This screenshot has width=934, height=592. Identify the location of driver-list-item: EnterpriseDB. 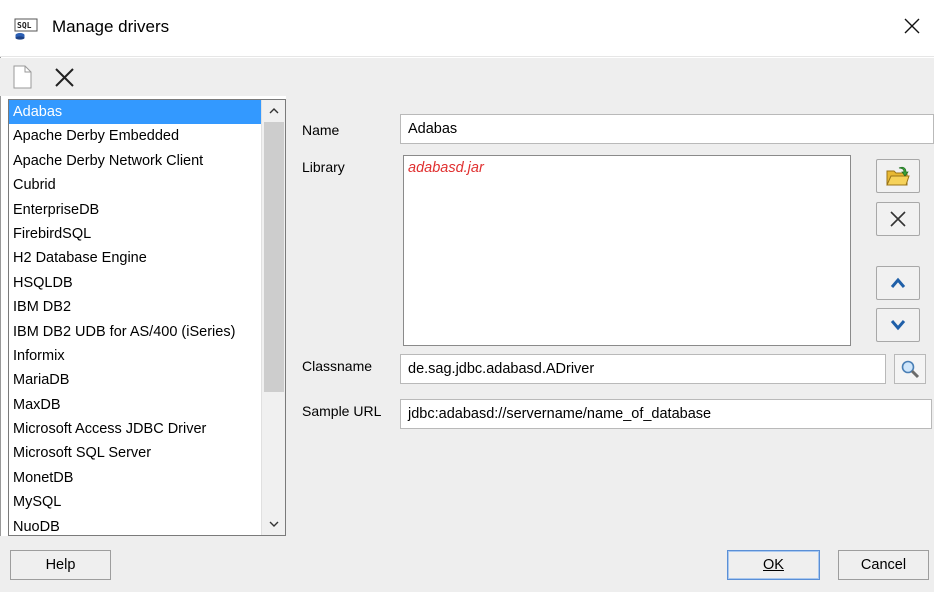
(135, 210).